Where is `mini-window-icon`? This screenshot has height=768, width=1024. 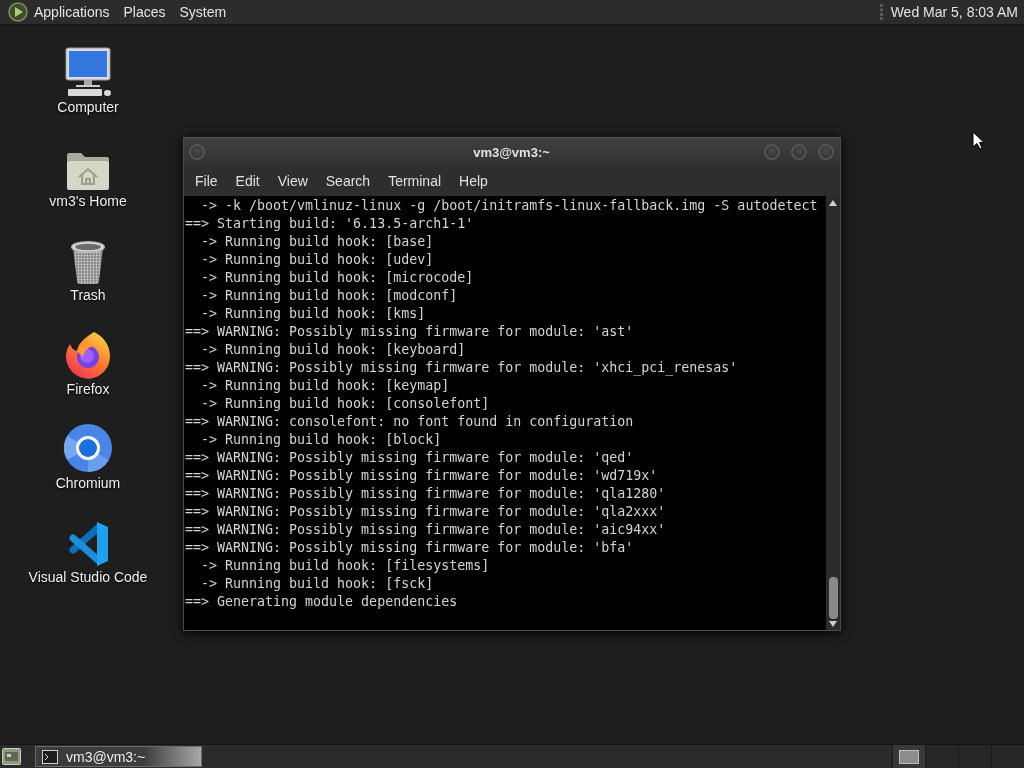
mini-window-icon is located at coordinates (909, 756).